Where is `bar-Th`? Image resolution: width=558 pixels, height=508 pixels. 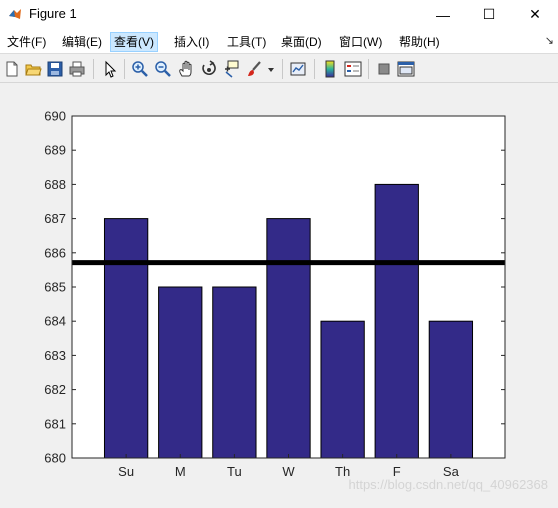
bar-Th is located at coordinates (342, 389).